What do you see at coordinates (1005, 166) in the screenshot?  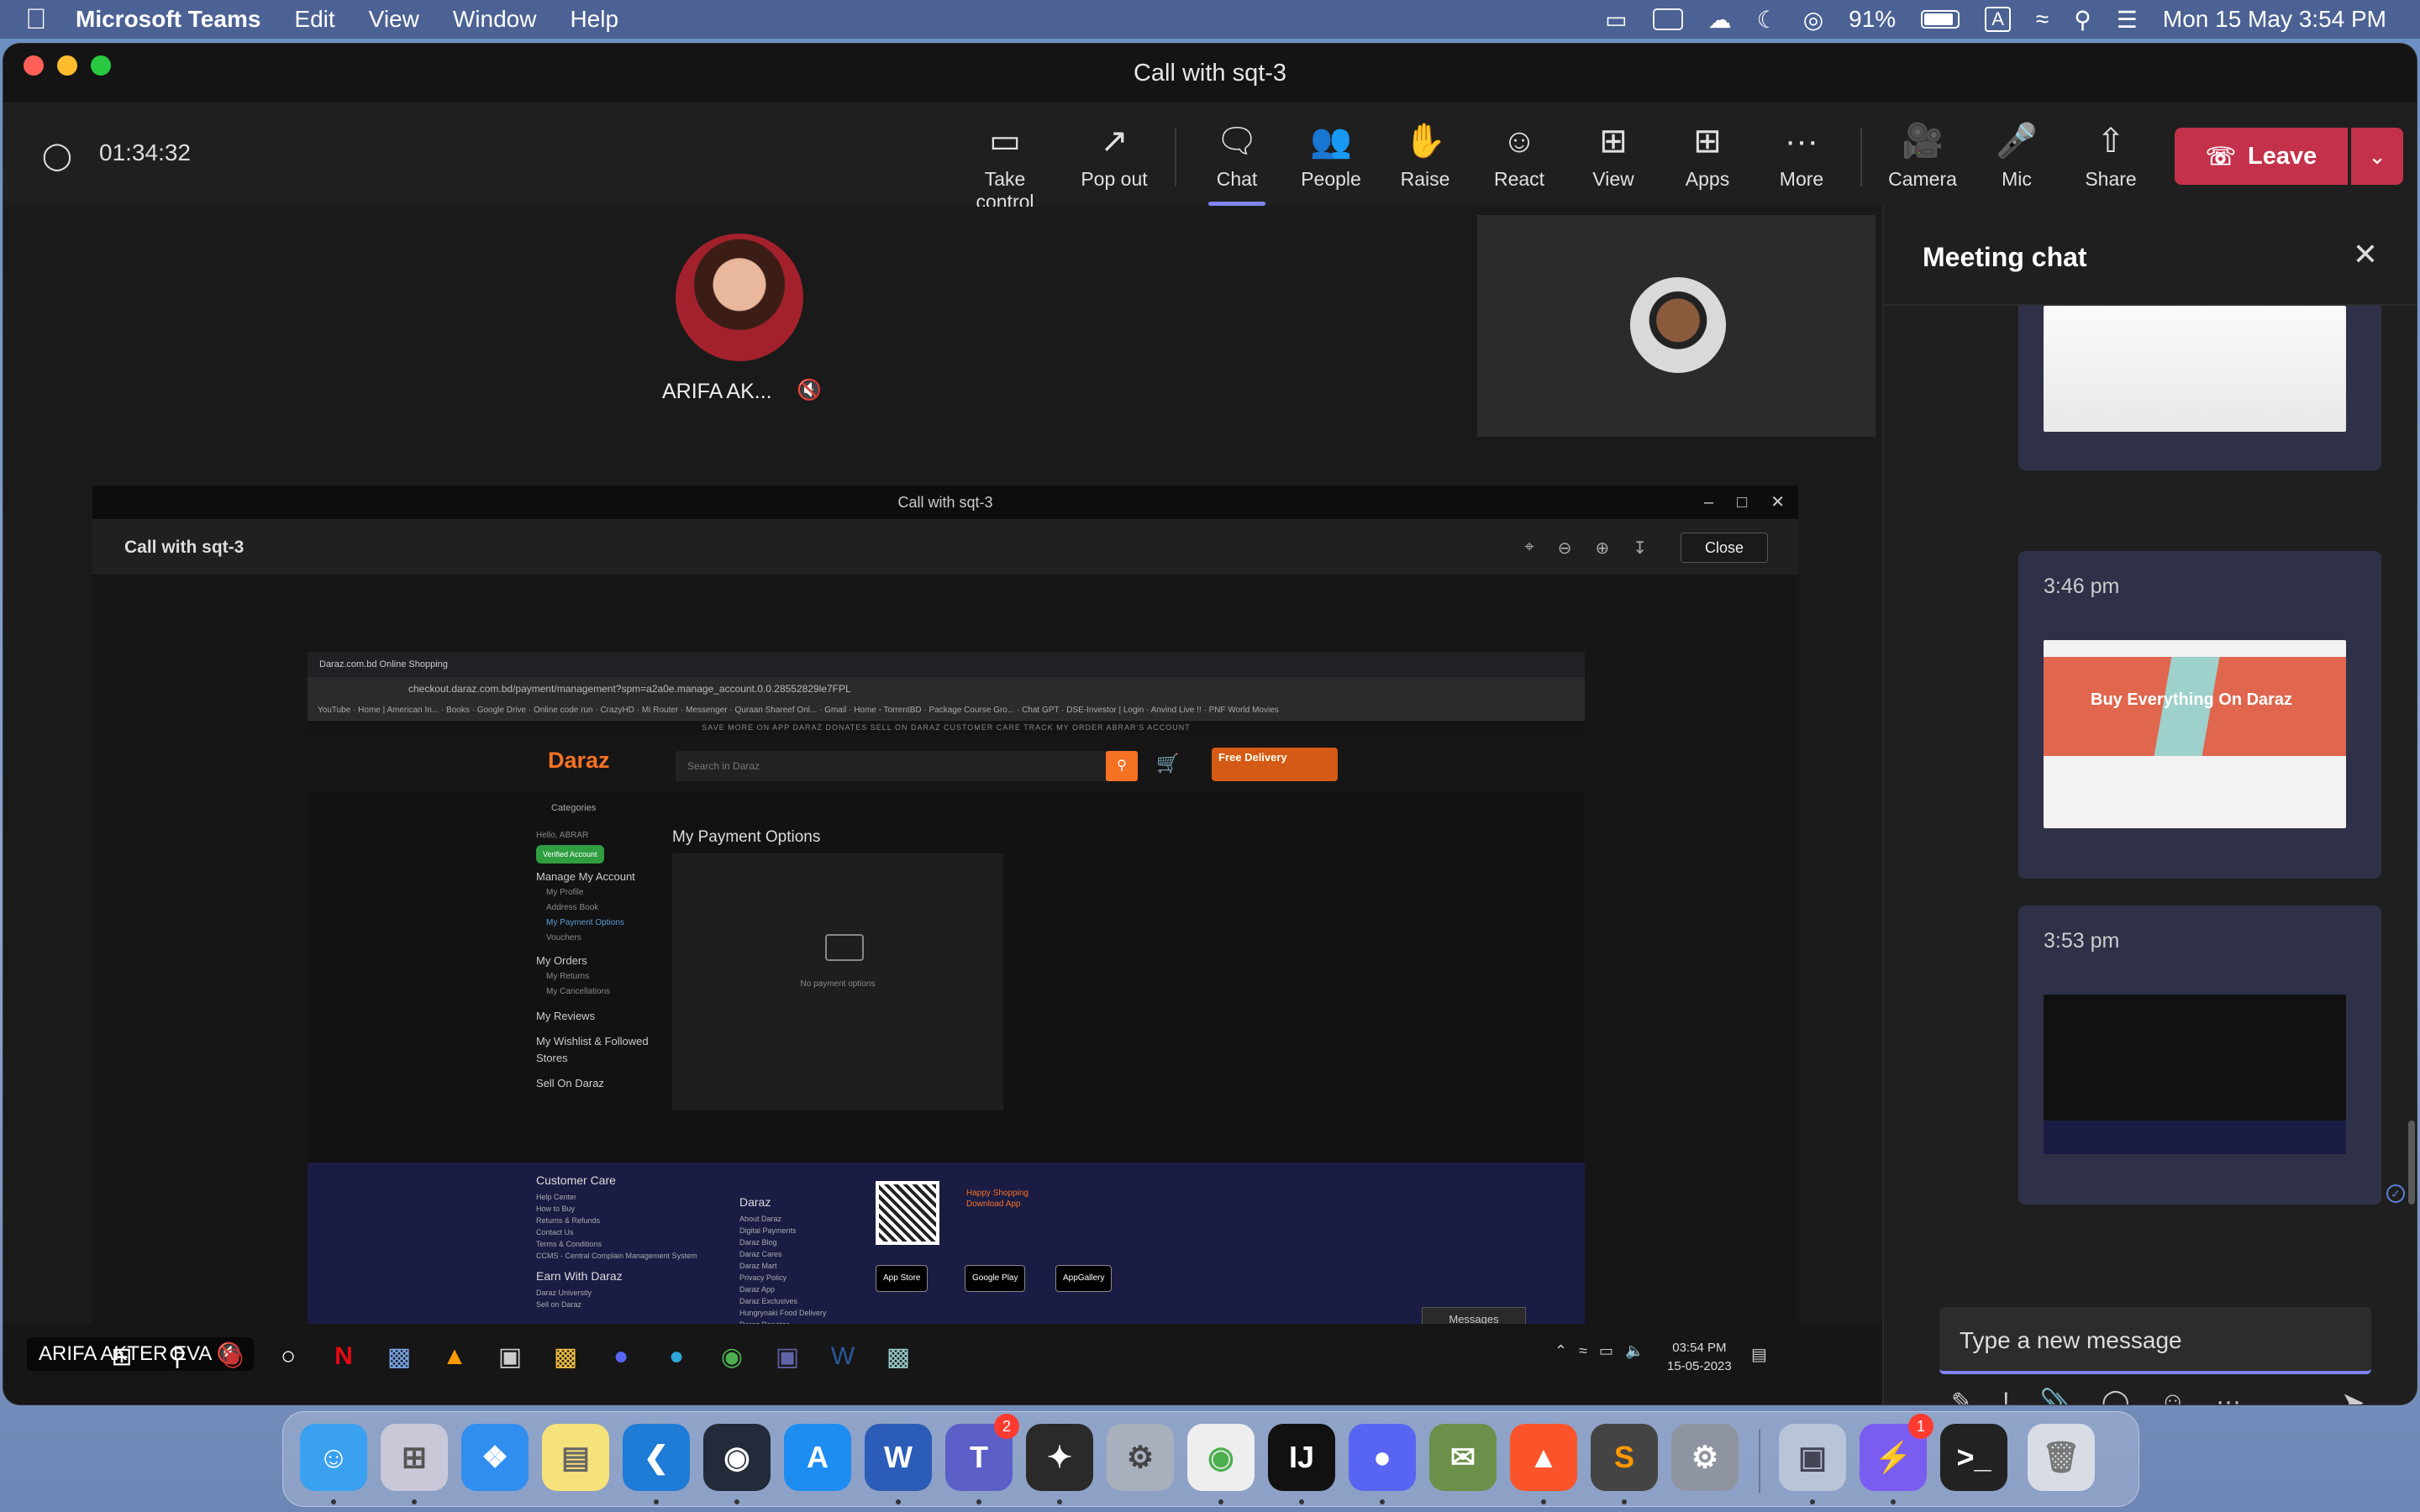 I see `take-control-button: ▭ Take control` at bounding box center [1005, 166].